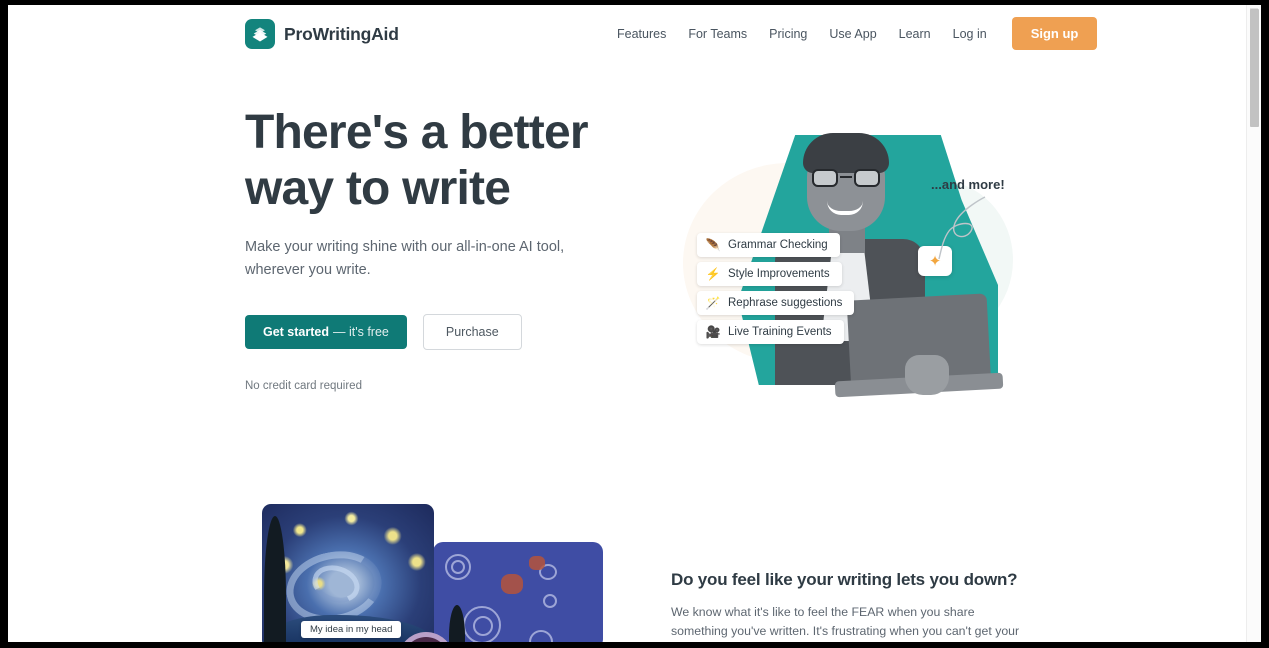  I want to click on magic-wand-icon: 🪄, so click(713, 303).